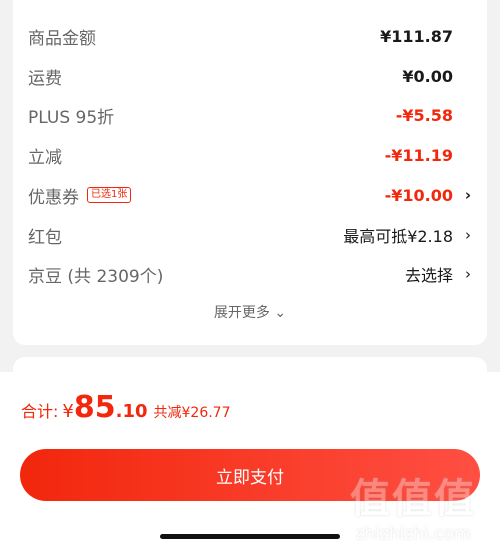 The height and width of the screenshot is (552, 500). I want to click on currency-symbol: ¥, so click(68, 411).